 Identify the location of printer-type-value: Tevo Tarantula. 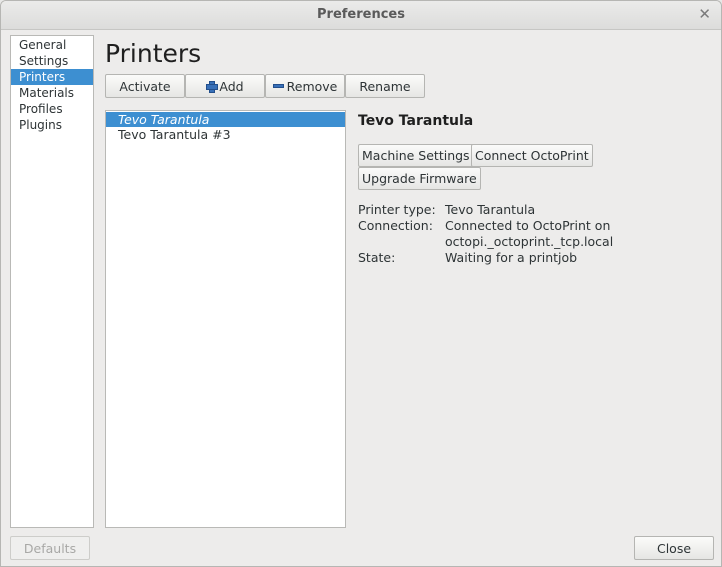
(490, 209).